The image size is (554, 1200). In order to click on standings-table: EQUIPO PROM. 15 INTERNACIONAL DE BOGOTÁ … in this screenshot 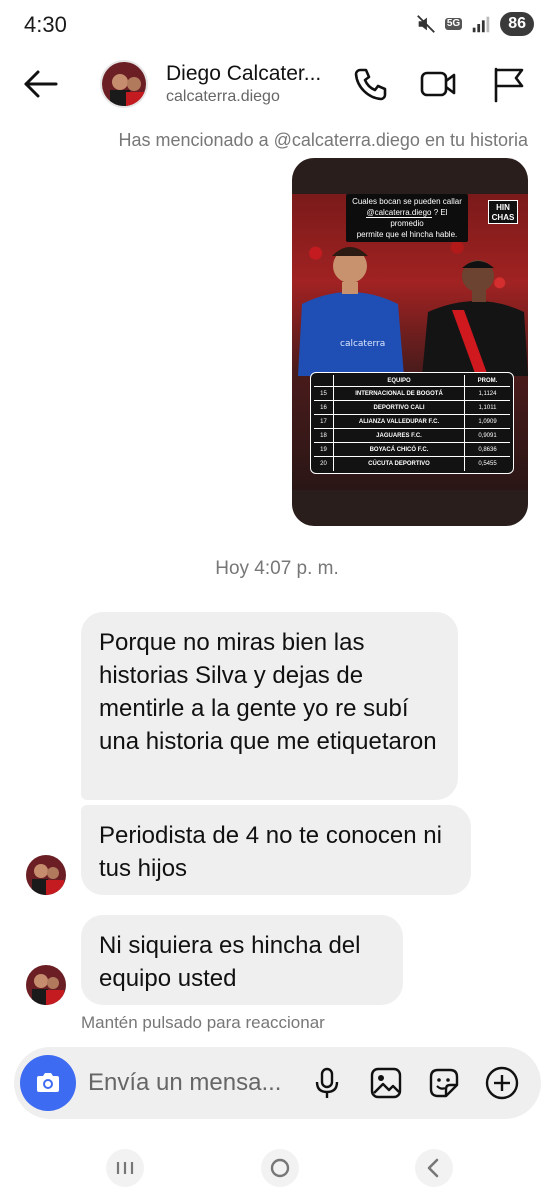, I will do `click(412, 423)`.